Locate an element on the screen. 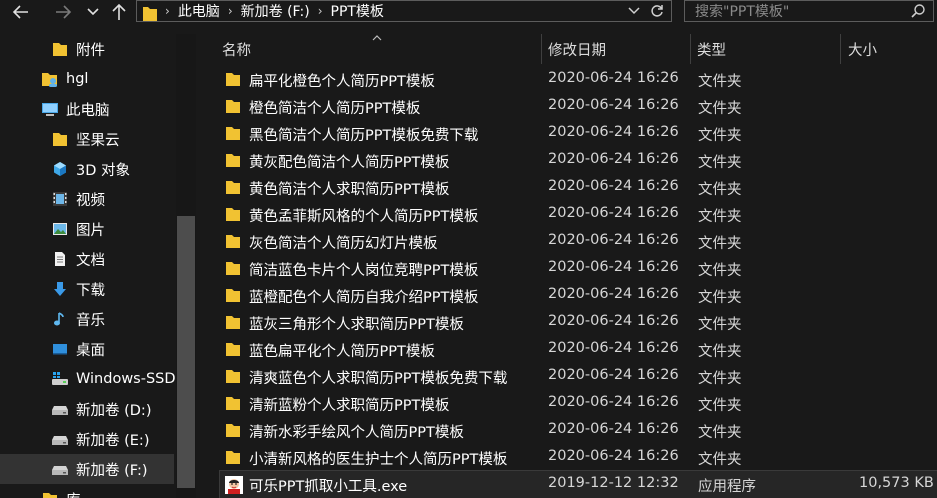  file-name: 清新水彩手绘风个人简历PPT模板 is located at coordinates (356, 433).